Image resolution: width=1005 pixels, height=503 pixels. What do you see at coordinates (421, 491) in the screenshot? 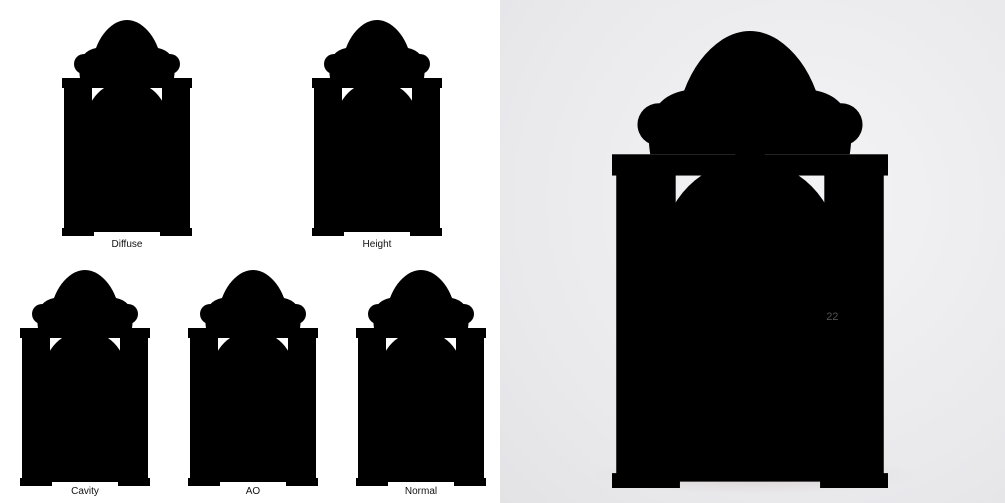
I see `normal-caption: Normal` at bounding box center [421, 491].